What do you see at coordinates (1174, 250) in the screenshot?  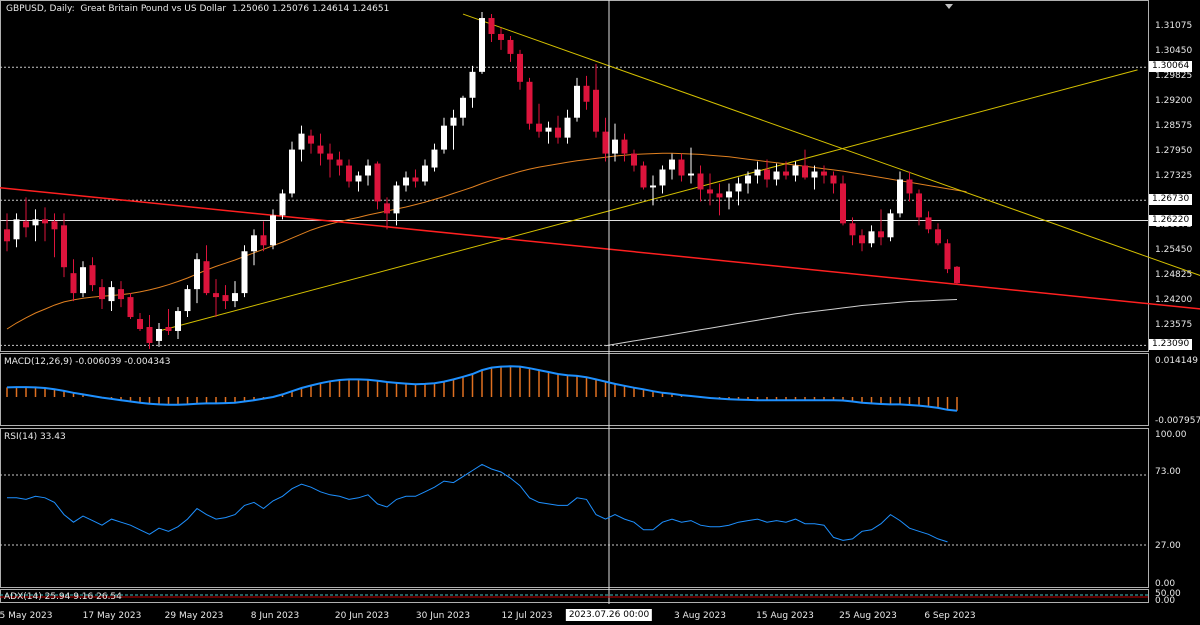 I see `price-tick-label: 1.25450` at bounding box center [1174, 250].